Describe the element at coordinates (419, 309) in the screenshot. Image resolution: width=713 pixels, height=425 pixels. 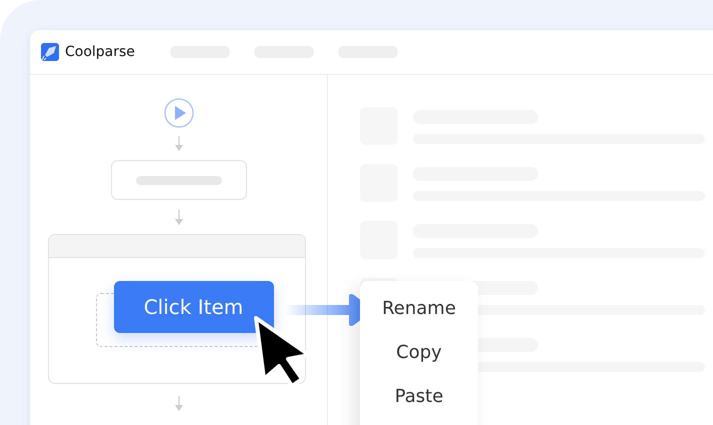
I see `menu-item: Rename` at that location.